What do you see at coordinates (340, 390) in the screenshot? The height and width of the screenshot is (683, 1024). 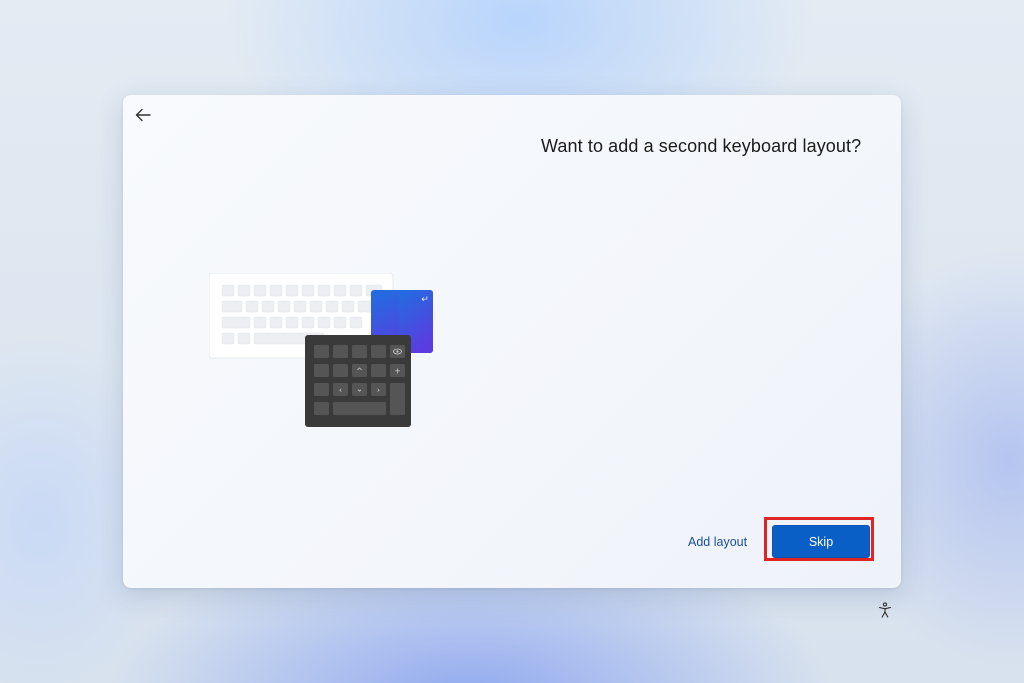 I see `left-arrow-glyph: ‹` at bounding box center [340, 390].